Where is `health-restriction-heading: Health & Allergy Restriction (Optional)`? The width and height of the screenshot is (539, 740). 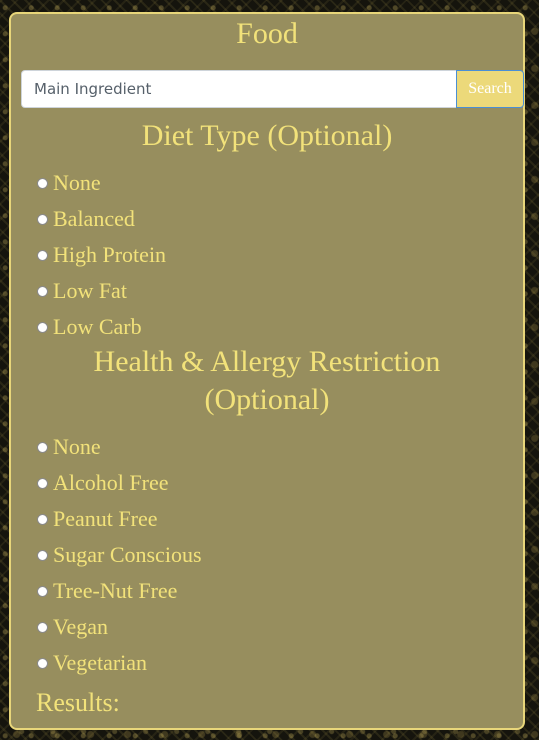
health-restriction-heading: Health & Allergy Restriction (Optional) is located at coordinates (267, 381).